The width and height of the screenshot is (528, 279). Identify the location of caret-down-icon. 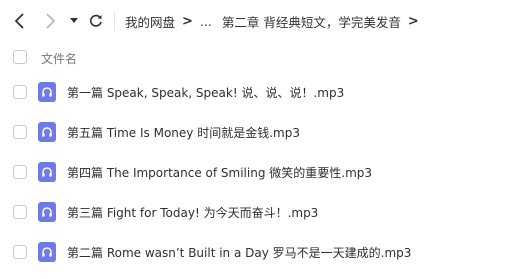
(74, 21).